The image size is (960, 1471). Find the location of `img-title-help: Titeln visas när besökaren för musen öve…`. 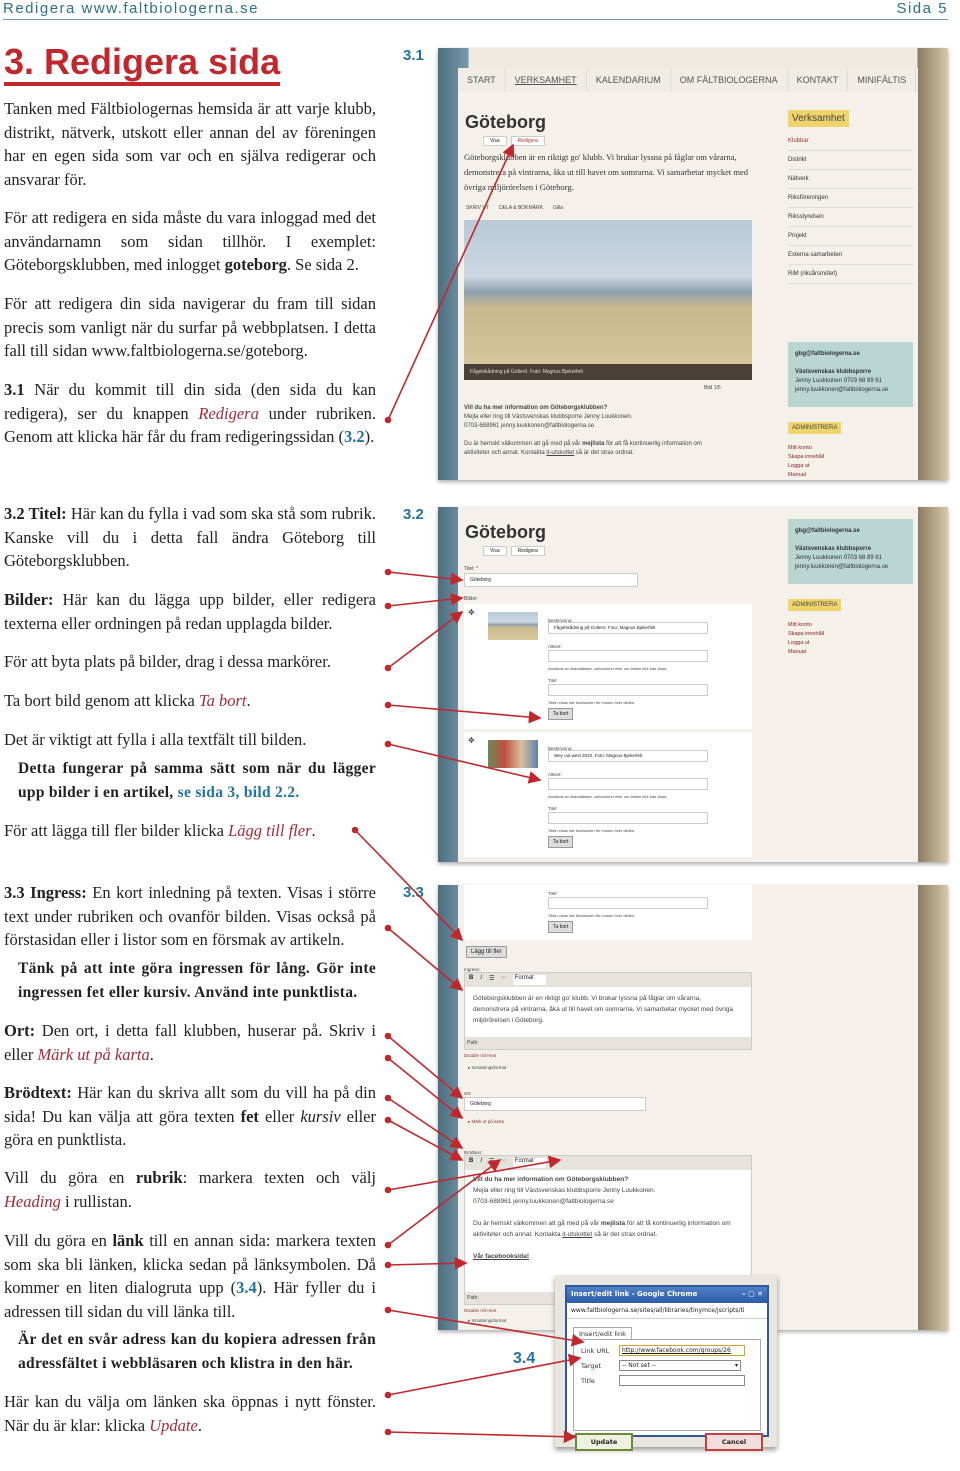

img-title-help: Titeln visas när besökaren för musen öve… is located at coordinates (592, 830).